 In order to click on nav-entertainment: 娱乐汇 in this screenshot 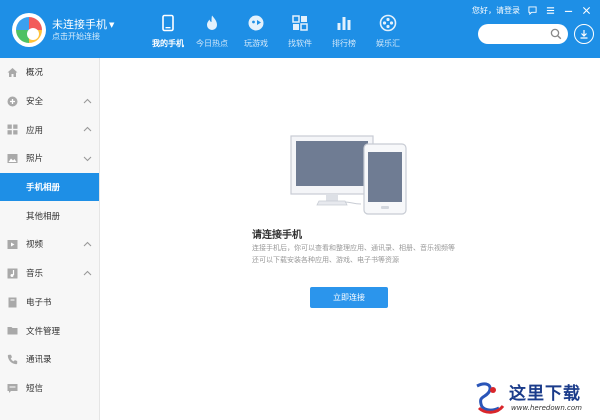, I will do `click(388, 29)`.